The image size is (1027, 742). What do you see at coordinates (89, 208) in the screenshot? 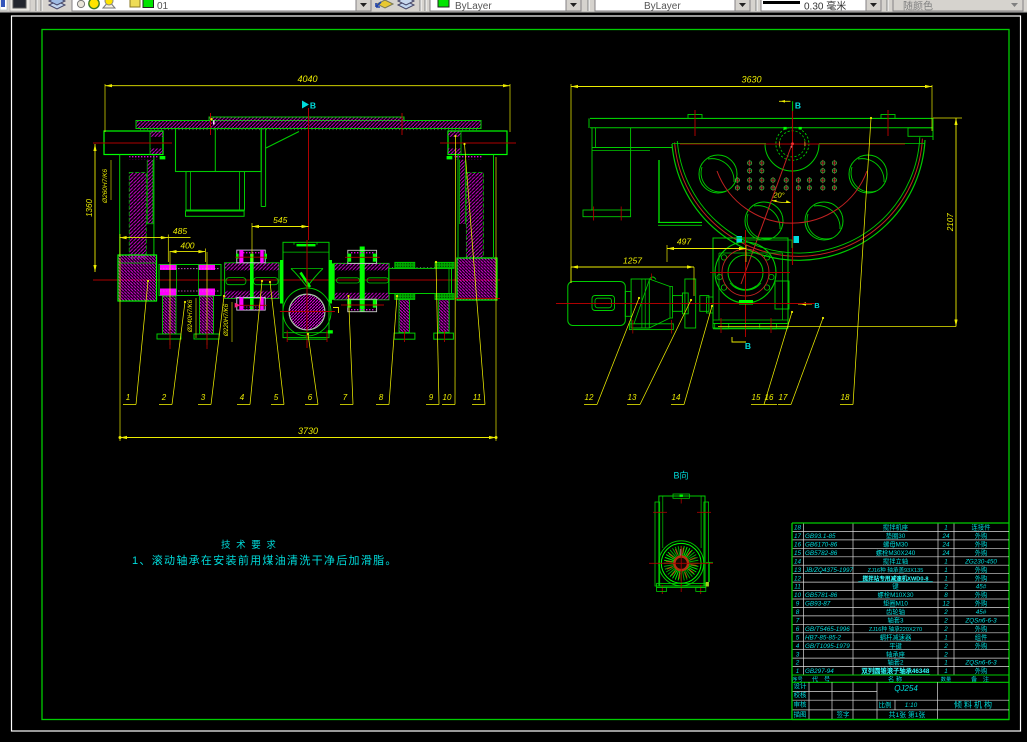
I see `svg-text: 1360` at bounding box center [89, 208].